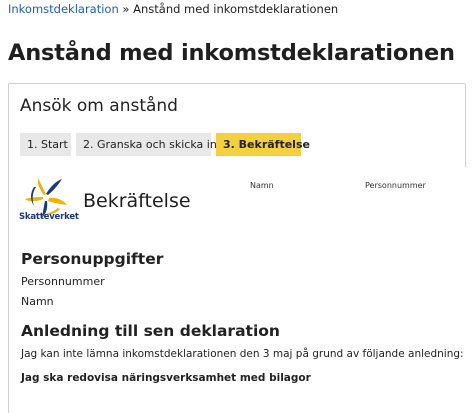 The height and width of the screenshot is (413, 474). What do you see at coordinates (37, 301) in the screenshot?
I see `field-label-namn: Namn` at bounding box center [37, 301].